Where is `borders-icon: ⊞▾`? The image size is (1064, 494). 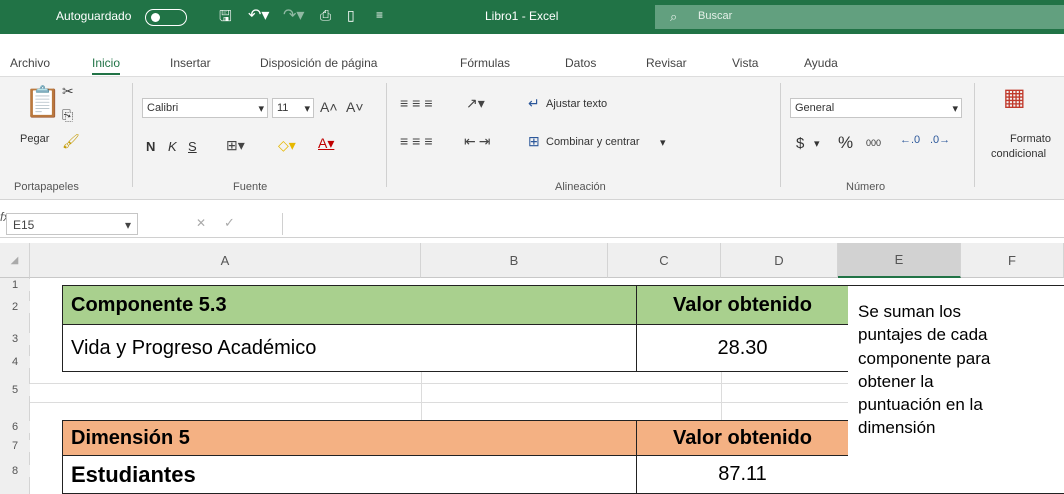
borders-icon: ⊞▾ is located at coordinates (235, 145).